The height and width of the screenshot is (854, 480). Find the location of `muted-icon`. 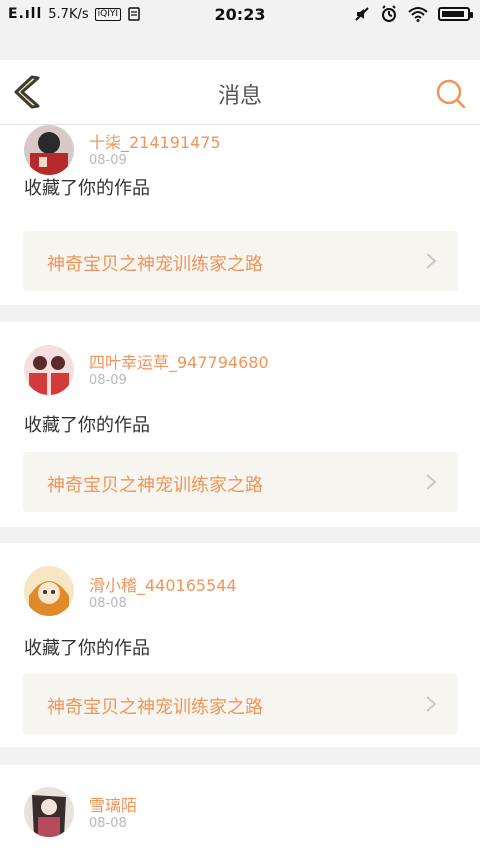

muted-icon is located at coordinates (362, 14).